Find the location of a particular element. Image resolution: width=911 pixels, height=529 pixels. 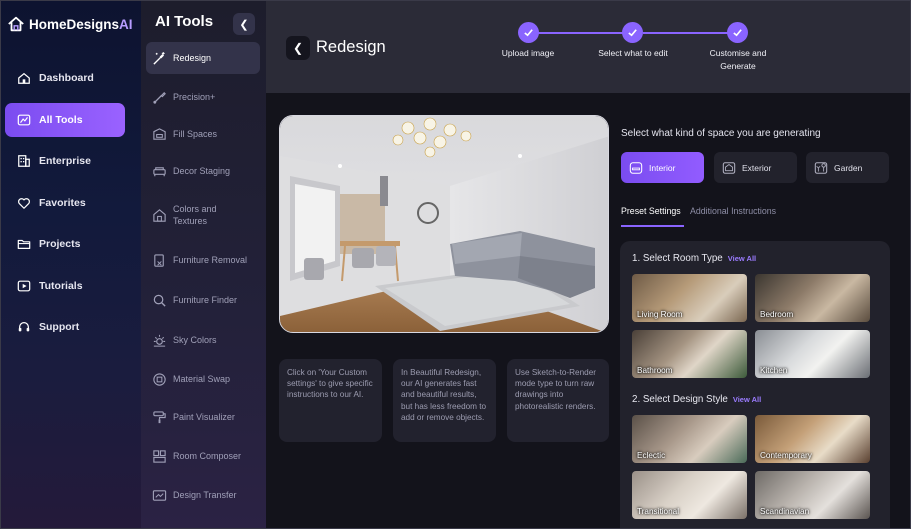

tool-sky-colors: Sky Colors is located at coordinates (203, 340).